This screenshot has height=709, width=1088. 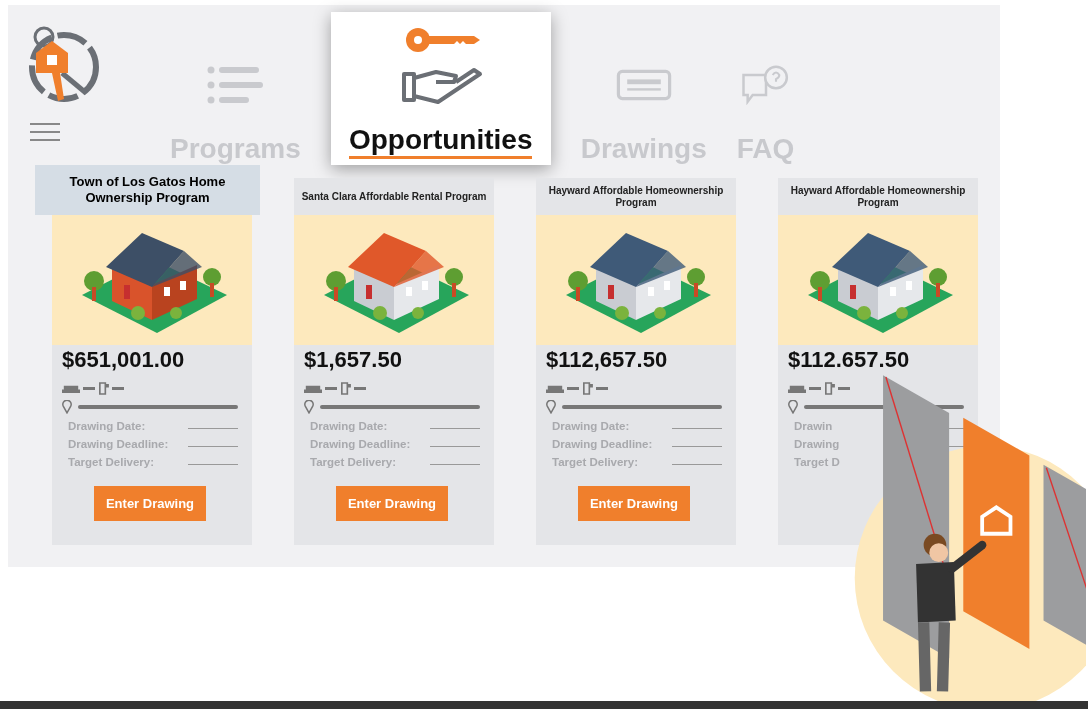 What do you see at coordinates (124, 360) in the screenshot?
I see `price: $651,001.00` at bounding box center [124, 360].